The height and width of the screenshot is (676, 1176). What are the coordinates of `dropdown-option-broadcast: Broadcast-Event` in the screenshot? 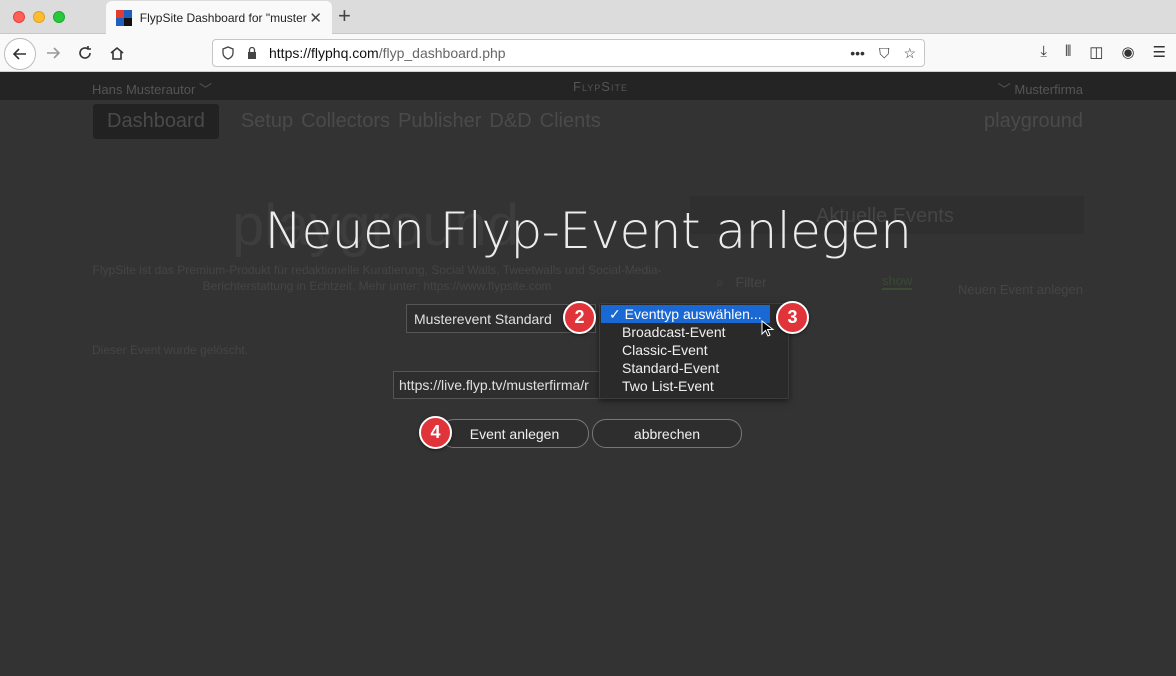 It's located at (694, 332).